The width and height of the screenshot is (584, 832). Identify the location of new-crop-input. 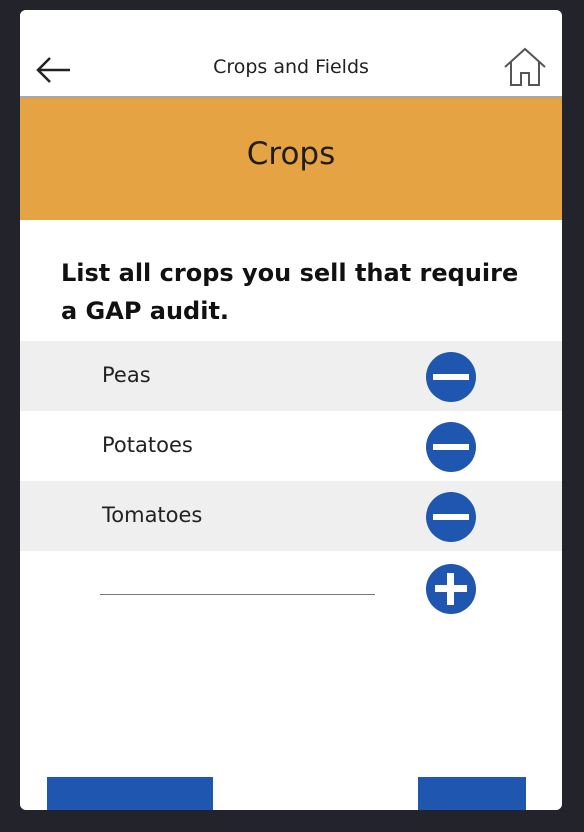
(237, 582).